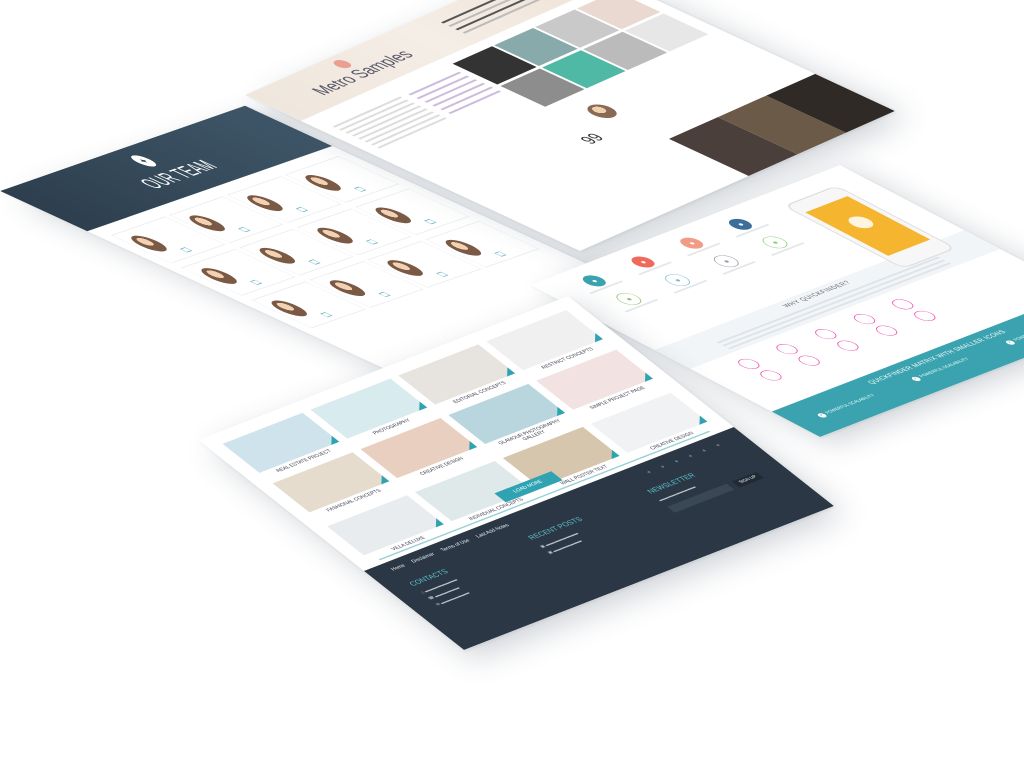  I want to click on team-badge-icon: ✦, so click(144, 161).